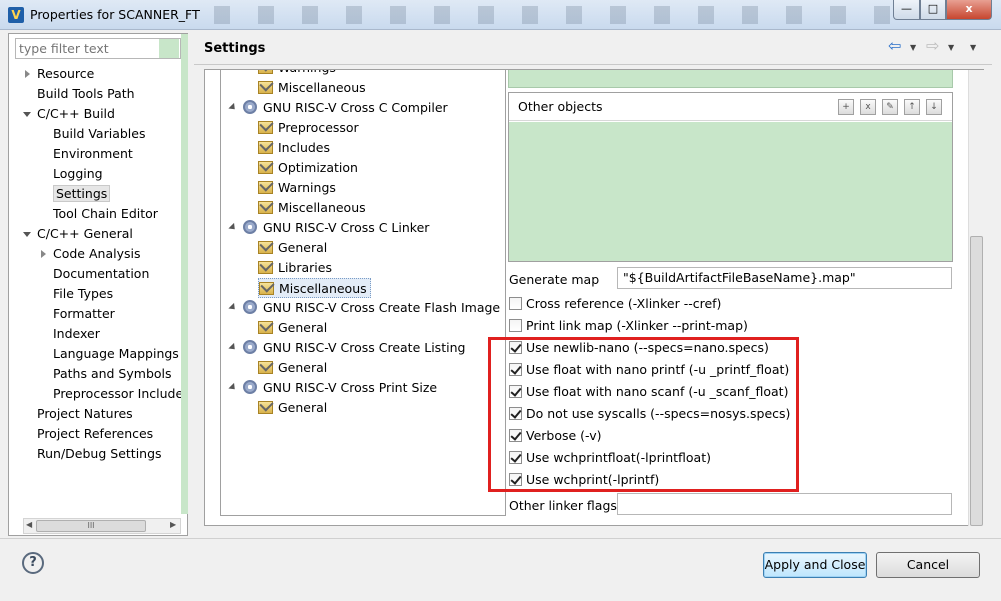 The image size is (1001, 601). What do you see at coordinates (295, 268) in the screenshot?
I see `tool-tree-option: Libraries` at bounding box center [295, 268].